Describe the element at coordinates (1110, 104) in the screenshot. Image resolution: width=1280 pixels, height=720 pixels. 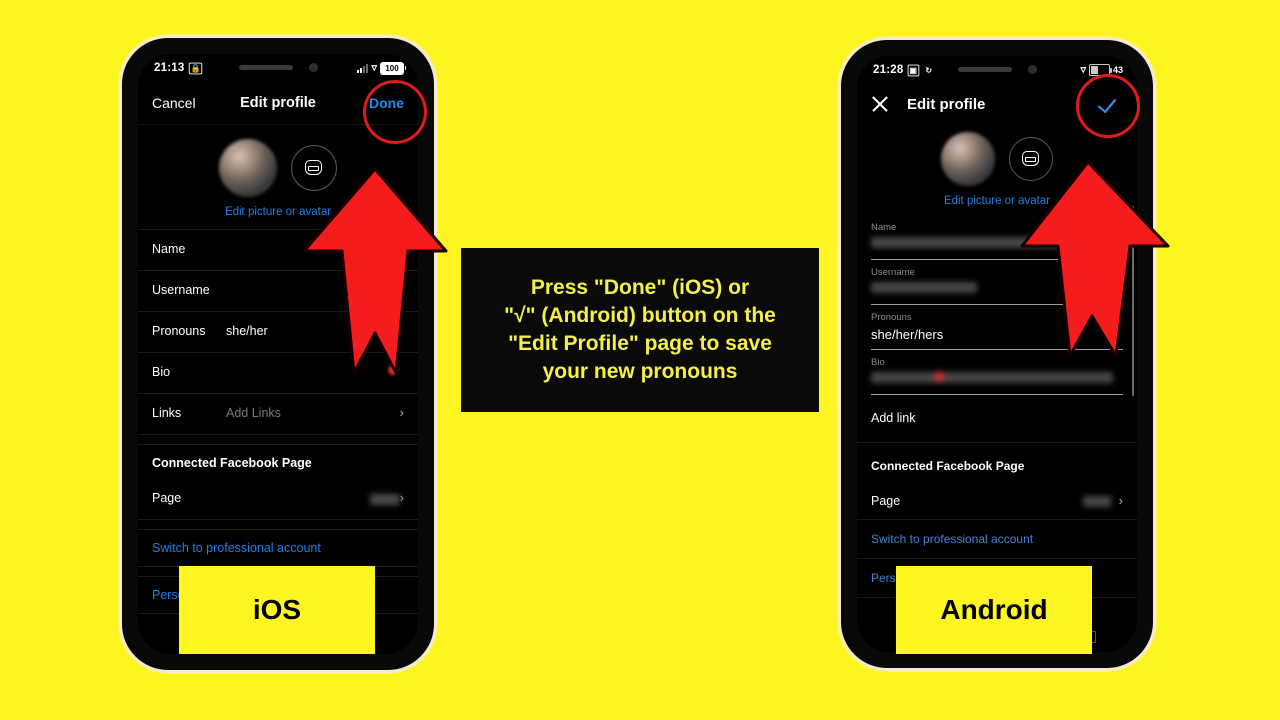
I see `check-icon` at that location.